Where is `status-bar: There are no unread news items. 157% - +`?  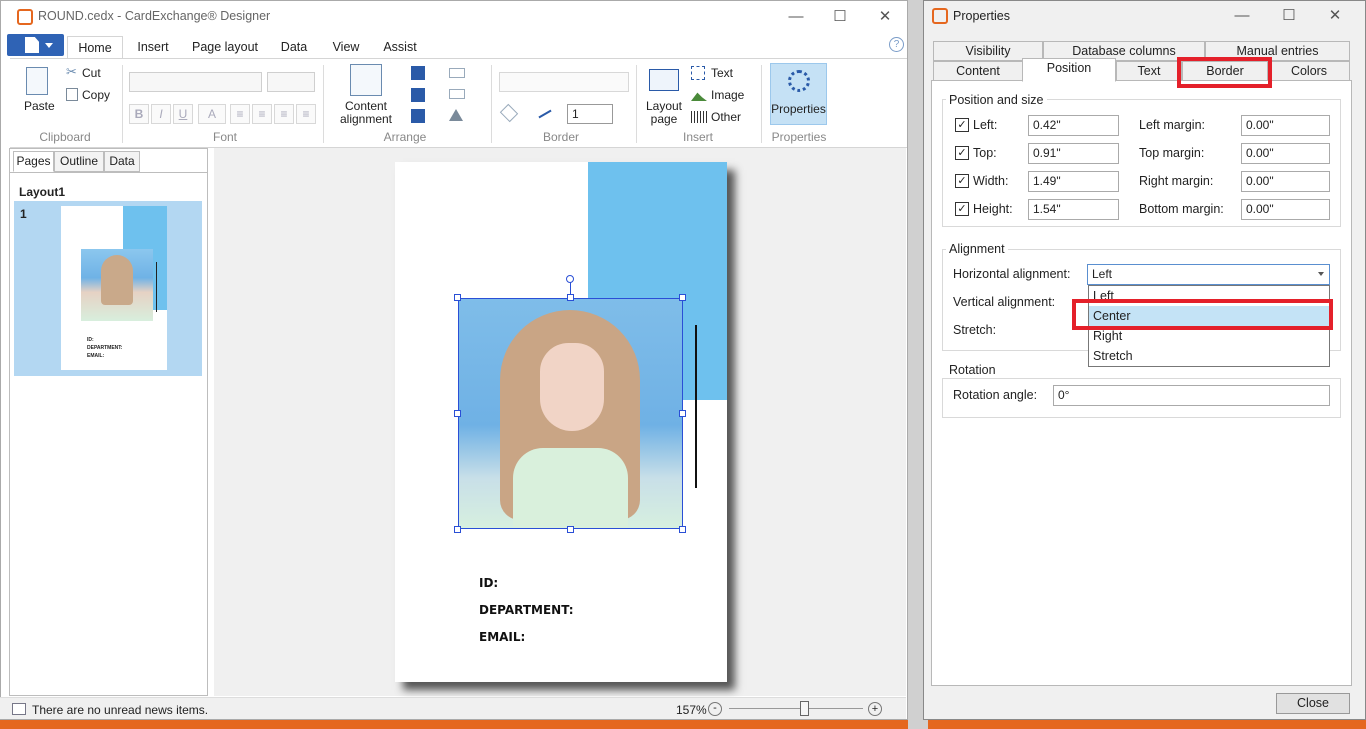 status-bar: There are no unread news items. 157% - + is located at coordinates (453, 708).